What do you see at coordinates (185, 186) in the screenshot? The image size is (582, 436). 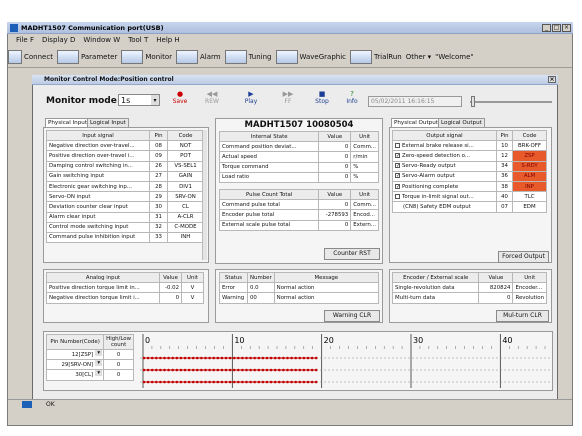 I see `table-cell: DIV1` at bounding box center [185, 186].